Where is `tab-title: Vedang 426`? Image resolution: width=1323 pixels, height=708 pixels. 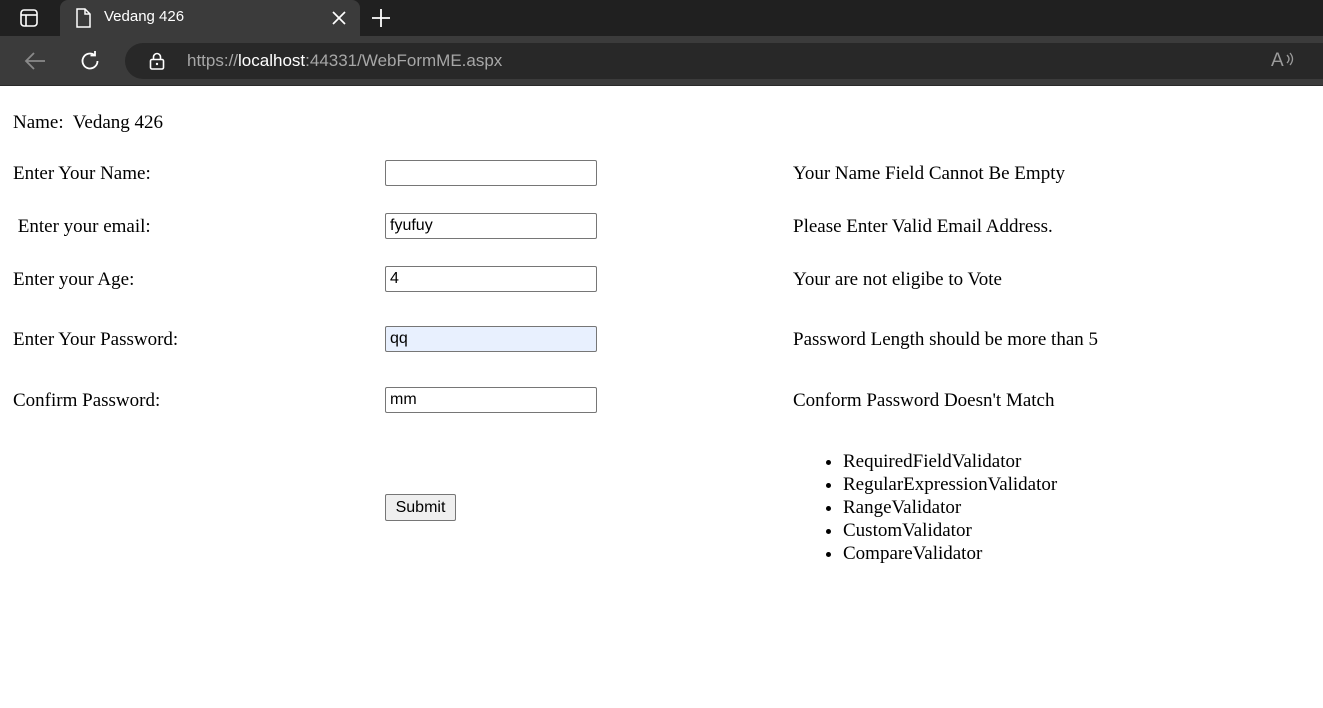
tab-title: Vedang 426 is located at coordinates (144, 16).